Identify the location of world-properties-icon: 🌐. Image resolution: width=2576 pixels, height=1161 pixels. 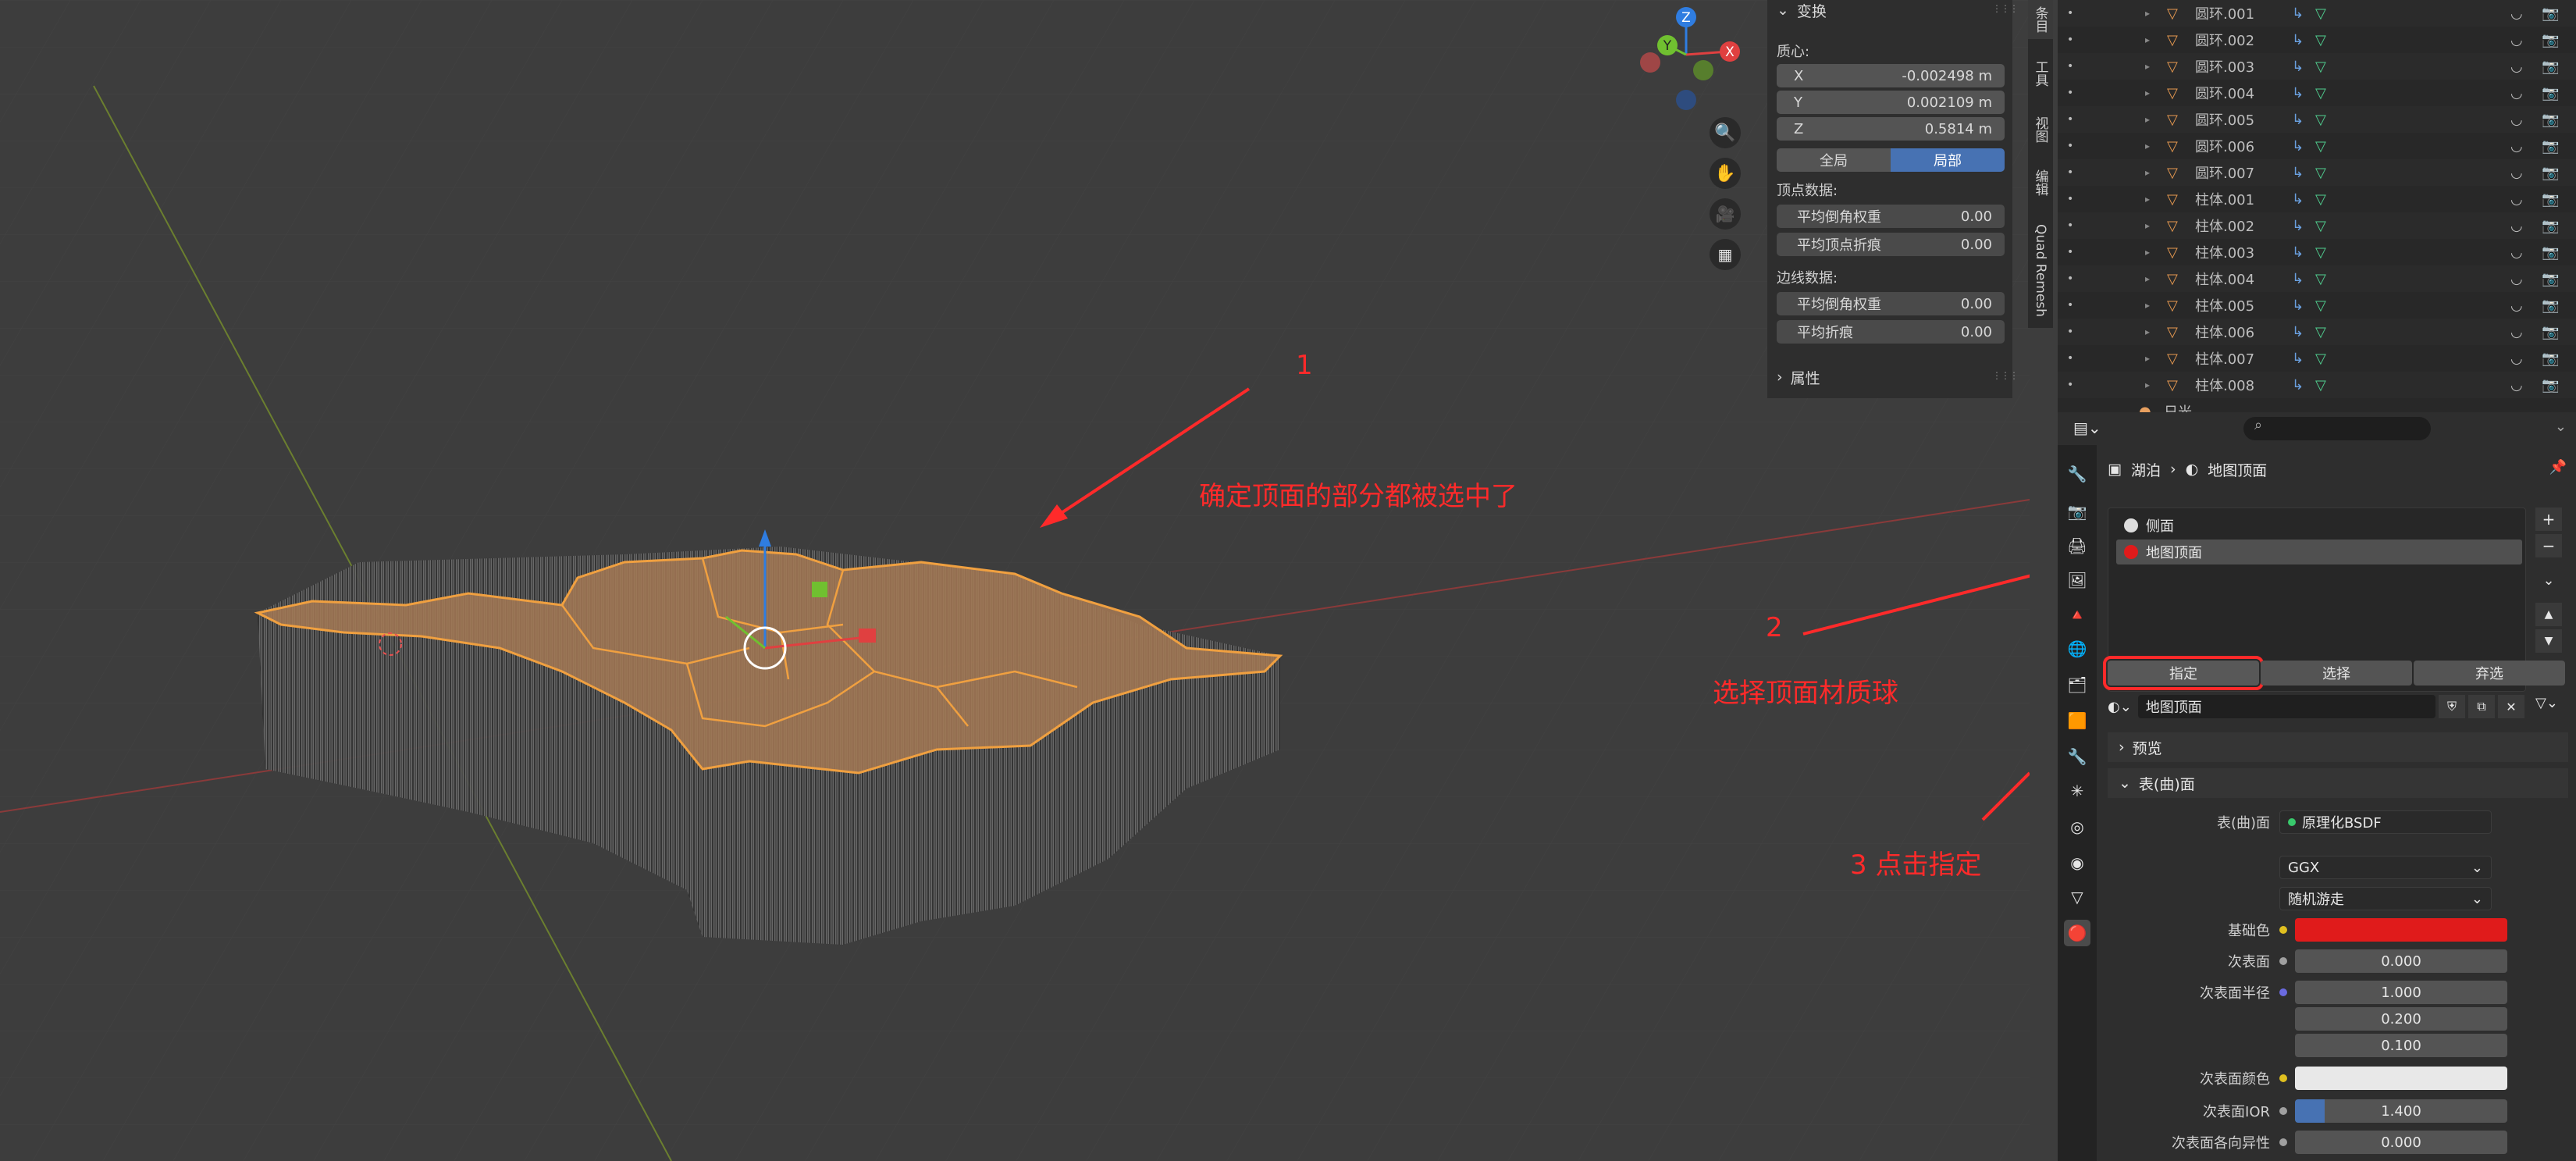
(2077, 649).